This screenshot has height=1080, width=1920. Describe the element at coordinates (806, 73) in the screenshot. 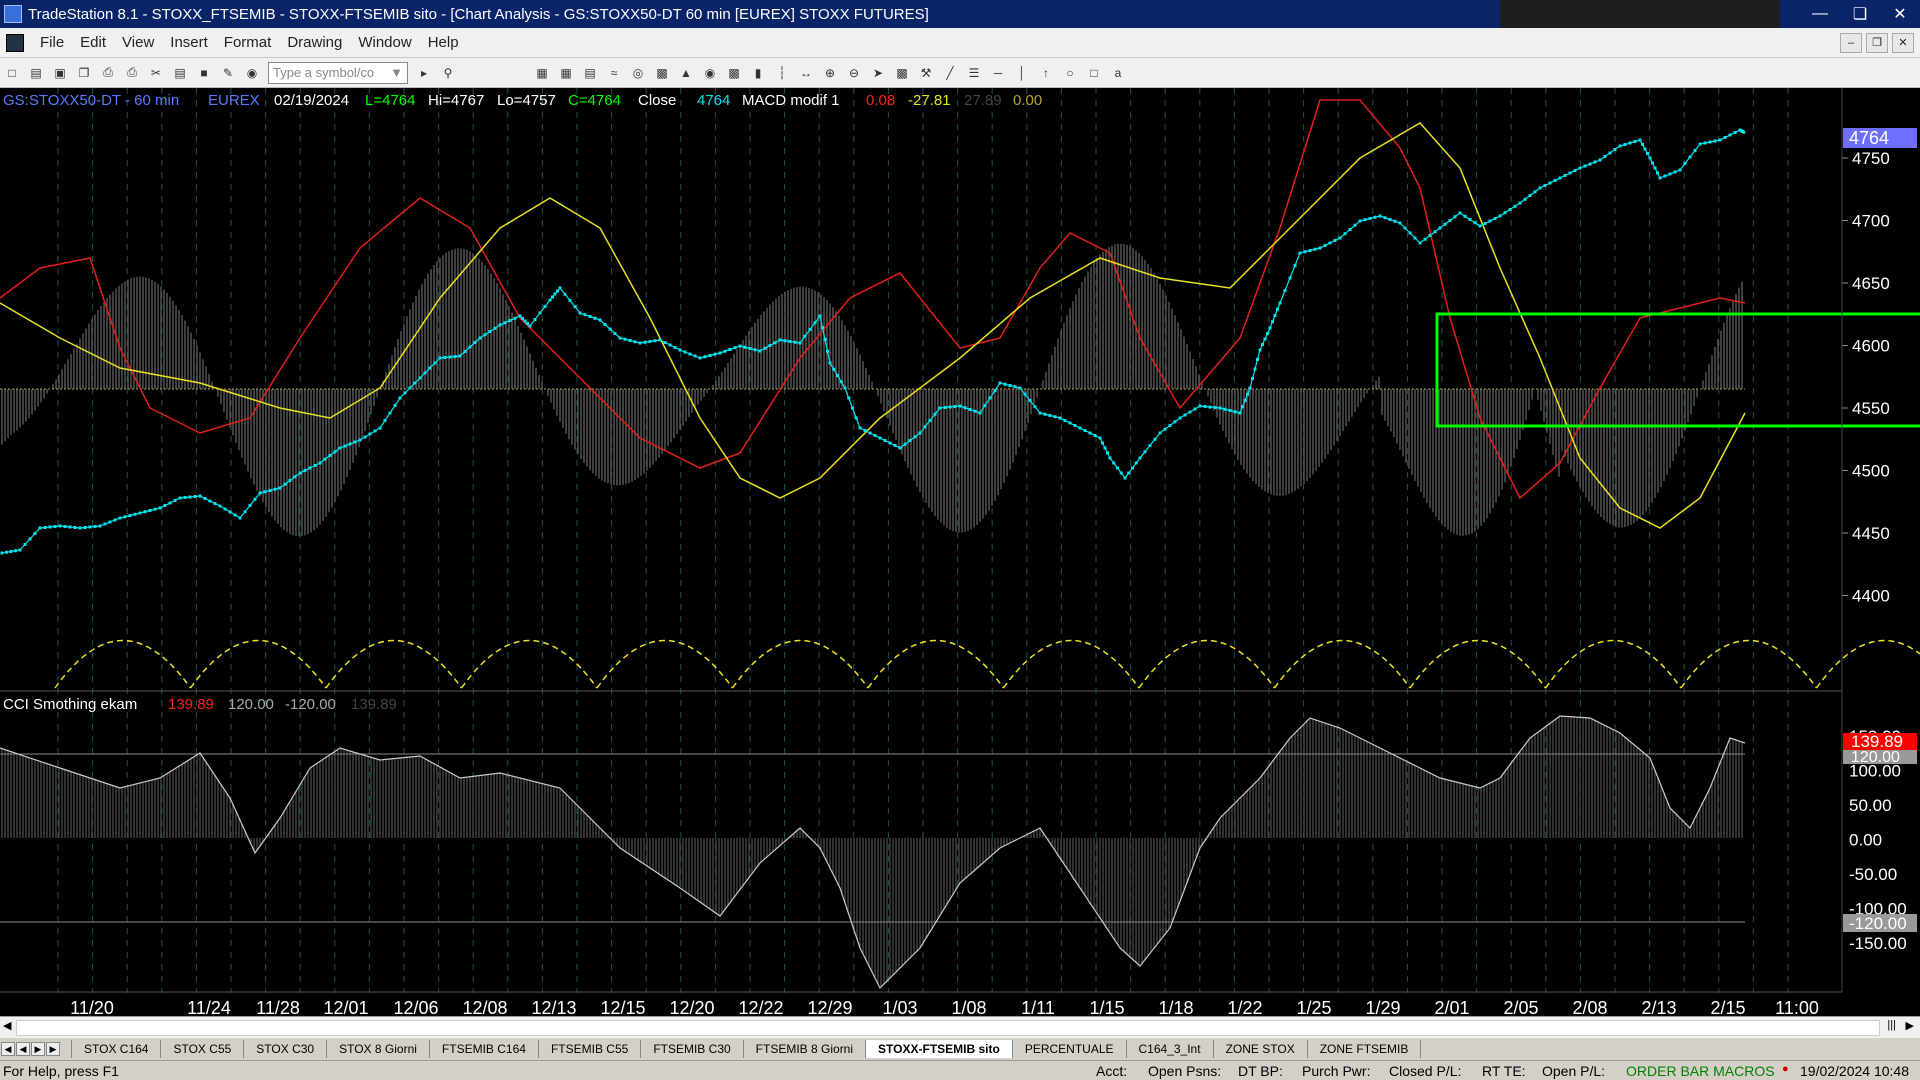

I see `bar-spacing-icon: ↔` at that location.